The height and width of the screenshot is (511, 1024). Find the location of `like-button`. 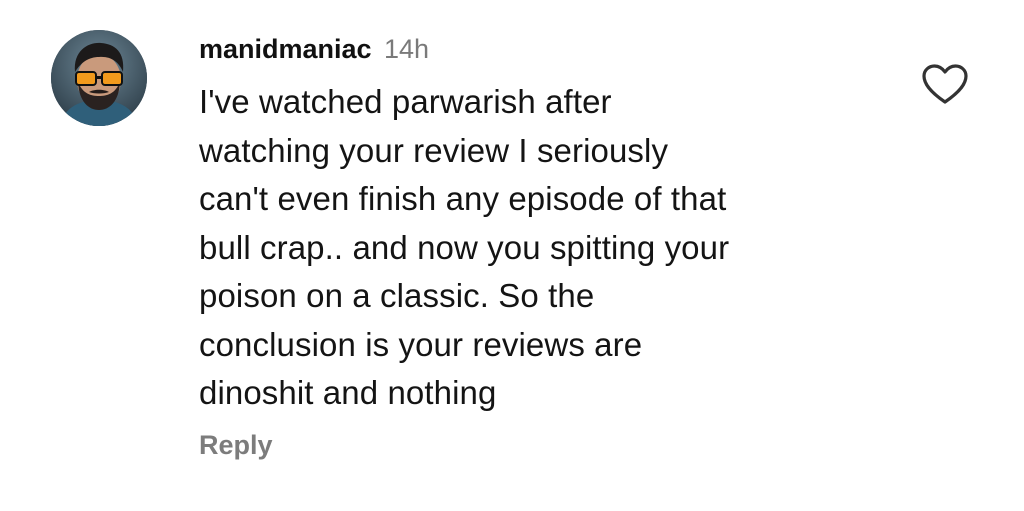

like-button is located at coordinates (945, 85).